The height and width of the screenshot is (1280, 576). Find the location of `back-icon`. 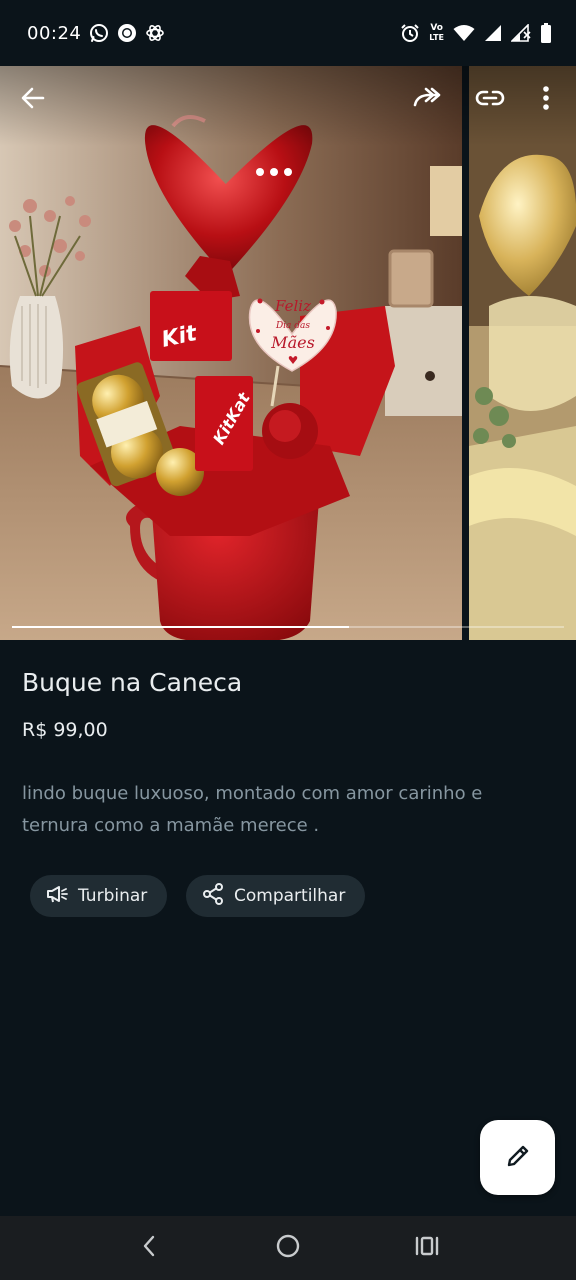

back-icon is located at coordinates (33, 100).